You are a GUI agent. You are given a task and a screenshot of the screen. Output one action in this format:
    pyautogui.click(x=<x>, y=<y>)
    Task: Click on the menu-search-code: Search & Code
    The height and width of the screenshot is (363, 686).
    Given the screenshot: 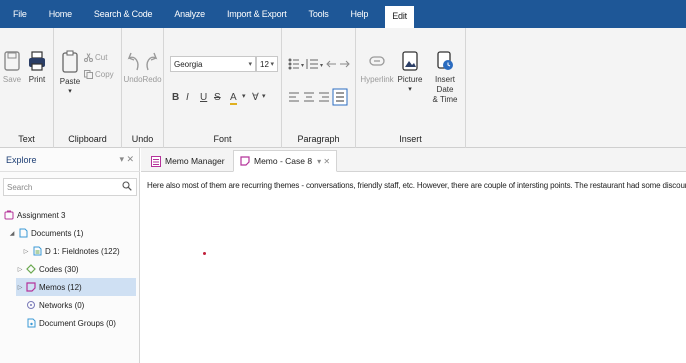 What is the action you would take?
    pyautogui.click(x=123, y=14)
    